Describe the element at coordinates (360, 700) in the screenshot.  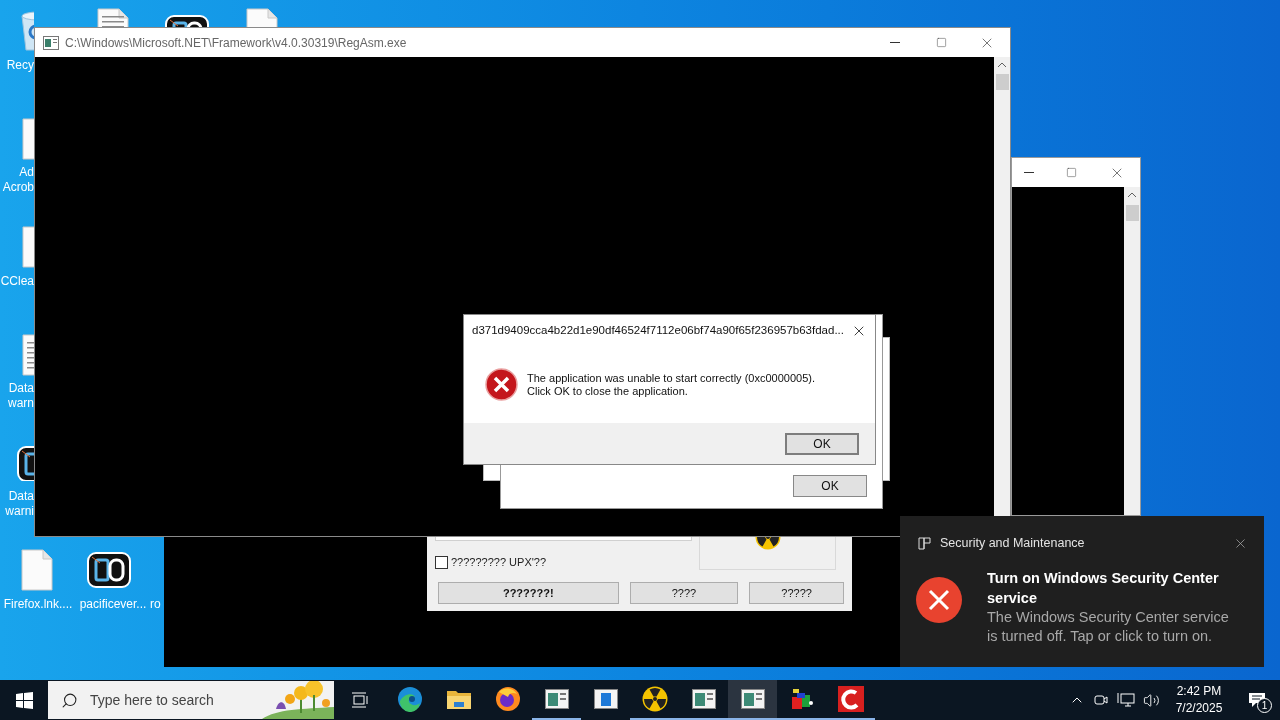
I see `task-view-icon` at that location.